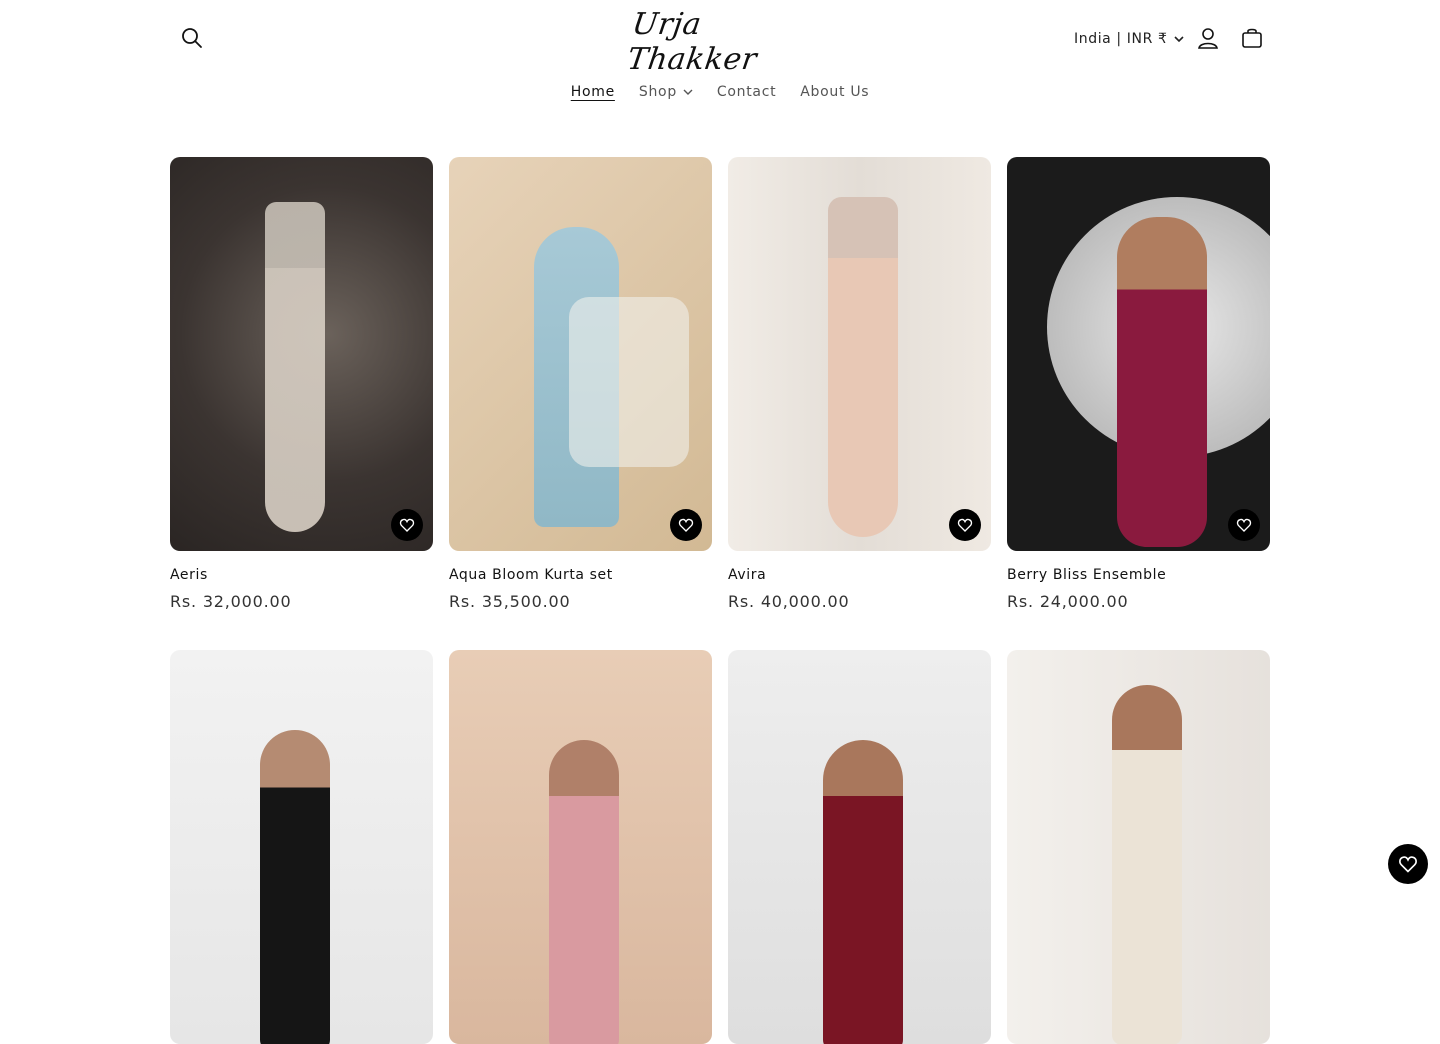 The height and width of the screenshot is (1044, 1440). Describe the element at coordinates (657, 92) in the screenshot. I see `nav-shop-label: Shop` at that location.